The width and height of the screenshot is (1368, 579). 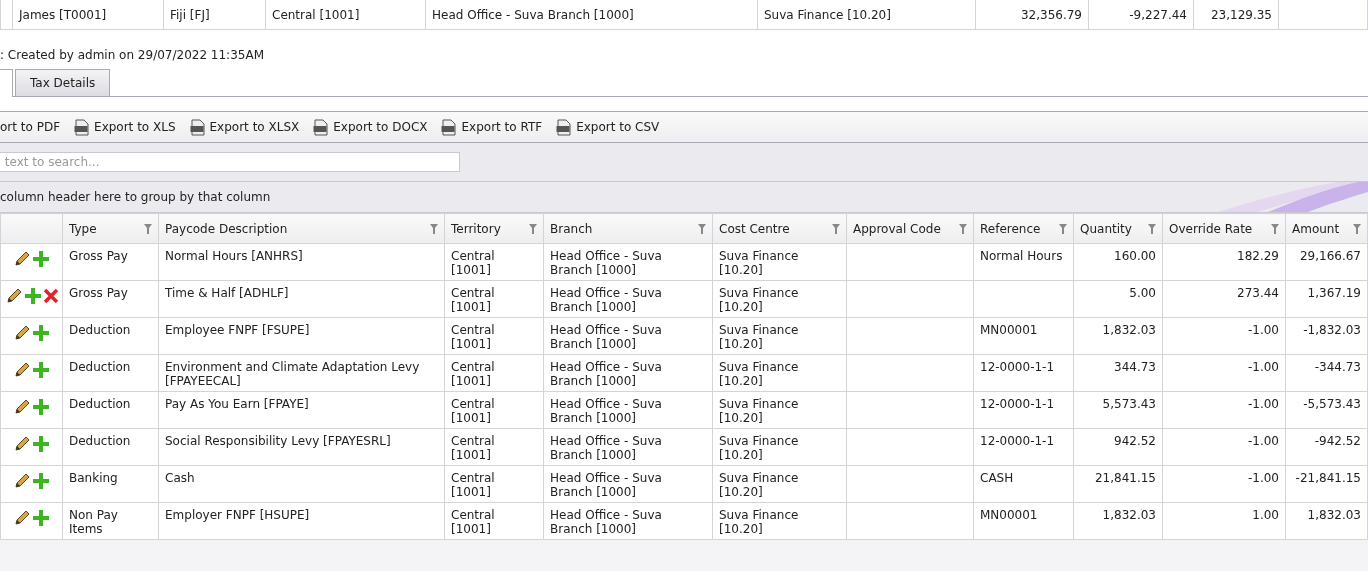 What do you see at coordinates (237, 515) in the screenshot?
I see `table-cell: Employer FNPF [HSUPE]` at bounding box center [237, 515].